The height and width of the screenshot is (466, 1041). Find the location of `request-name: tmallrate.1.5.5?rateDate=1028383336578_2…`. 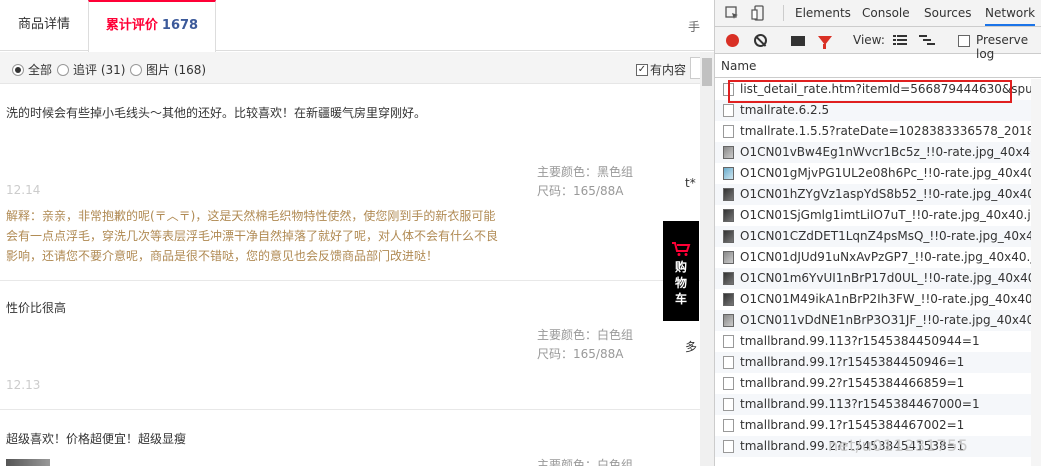

request-name: tmallrate.1.5.5?rateDate=1028383336578_2… is located at coordinates (890, 131).